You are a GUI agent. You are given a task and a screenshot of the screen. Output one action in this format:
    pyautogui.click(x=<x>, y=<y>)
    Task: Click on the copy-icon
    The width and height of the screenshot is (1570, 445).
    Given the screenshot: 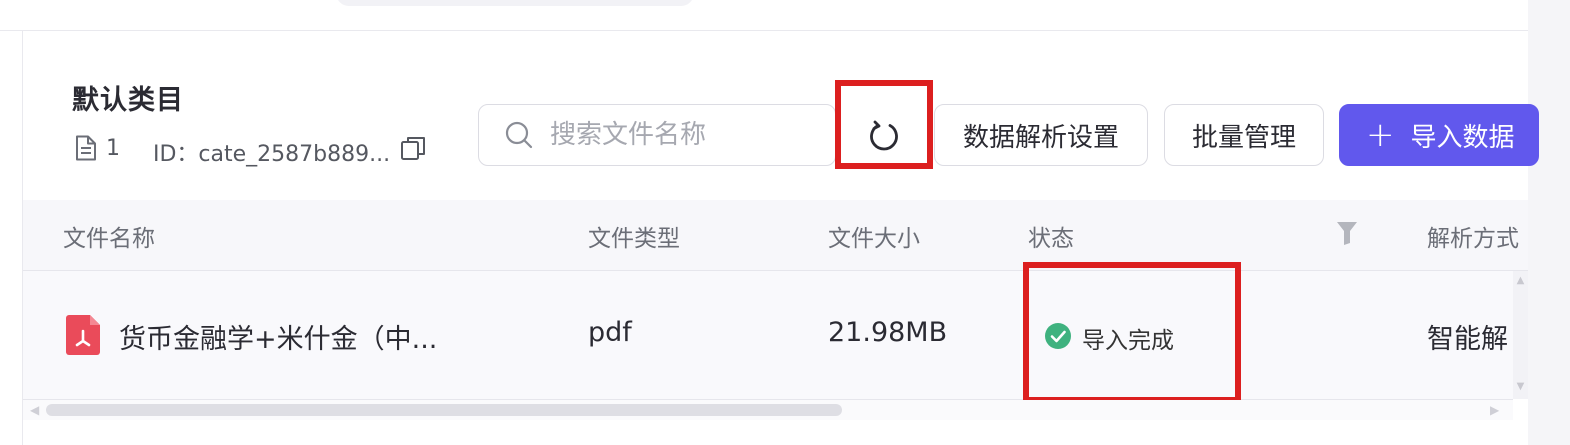 What is the action you would take?
    pyautogui.click(x=413, y=148)
    